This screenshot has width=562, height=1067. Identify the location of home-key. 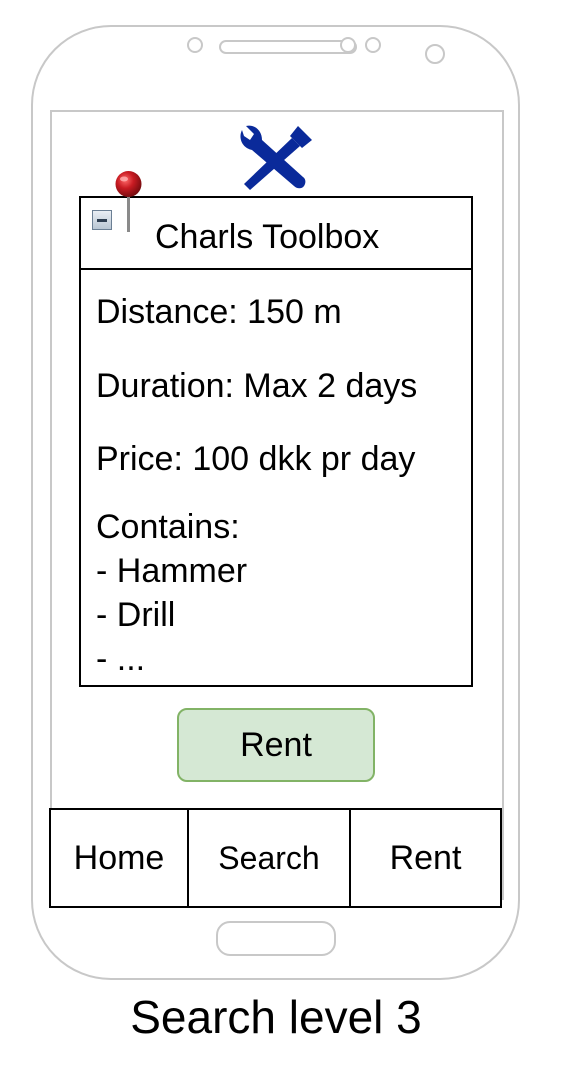
(276, 938).